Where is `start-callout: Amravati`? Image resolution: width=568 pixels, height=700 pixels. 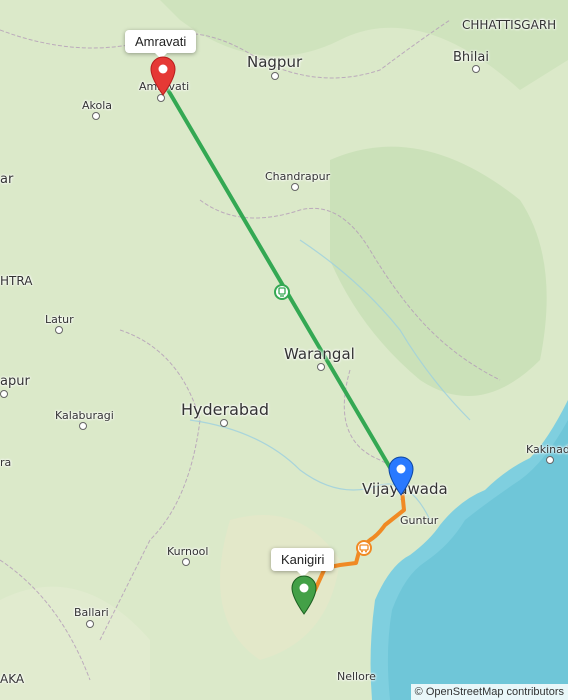
start-callout: Amravati is located at coordinates (161, 44).